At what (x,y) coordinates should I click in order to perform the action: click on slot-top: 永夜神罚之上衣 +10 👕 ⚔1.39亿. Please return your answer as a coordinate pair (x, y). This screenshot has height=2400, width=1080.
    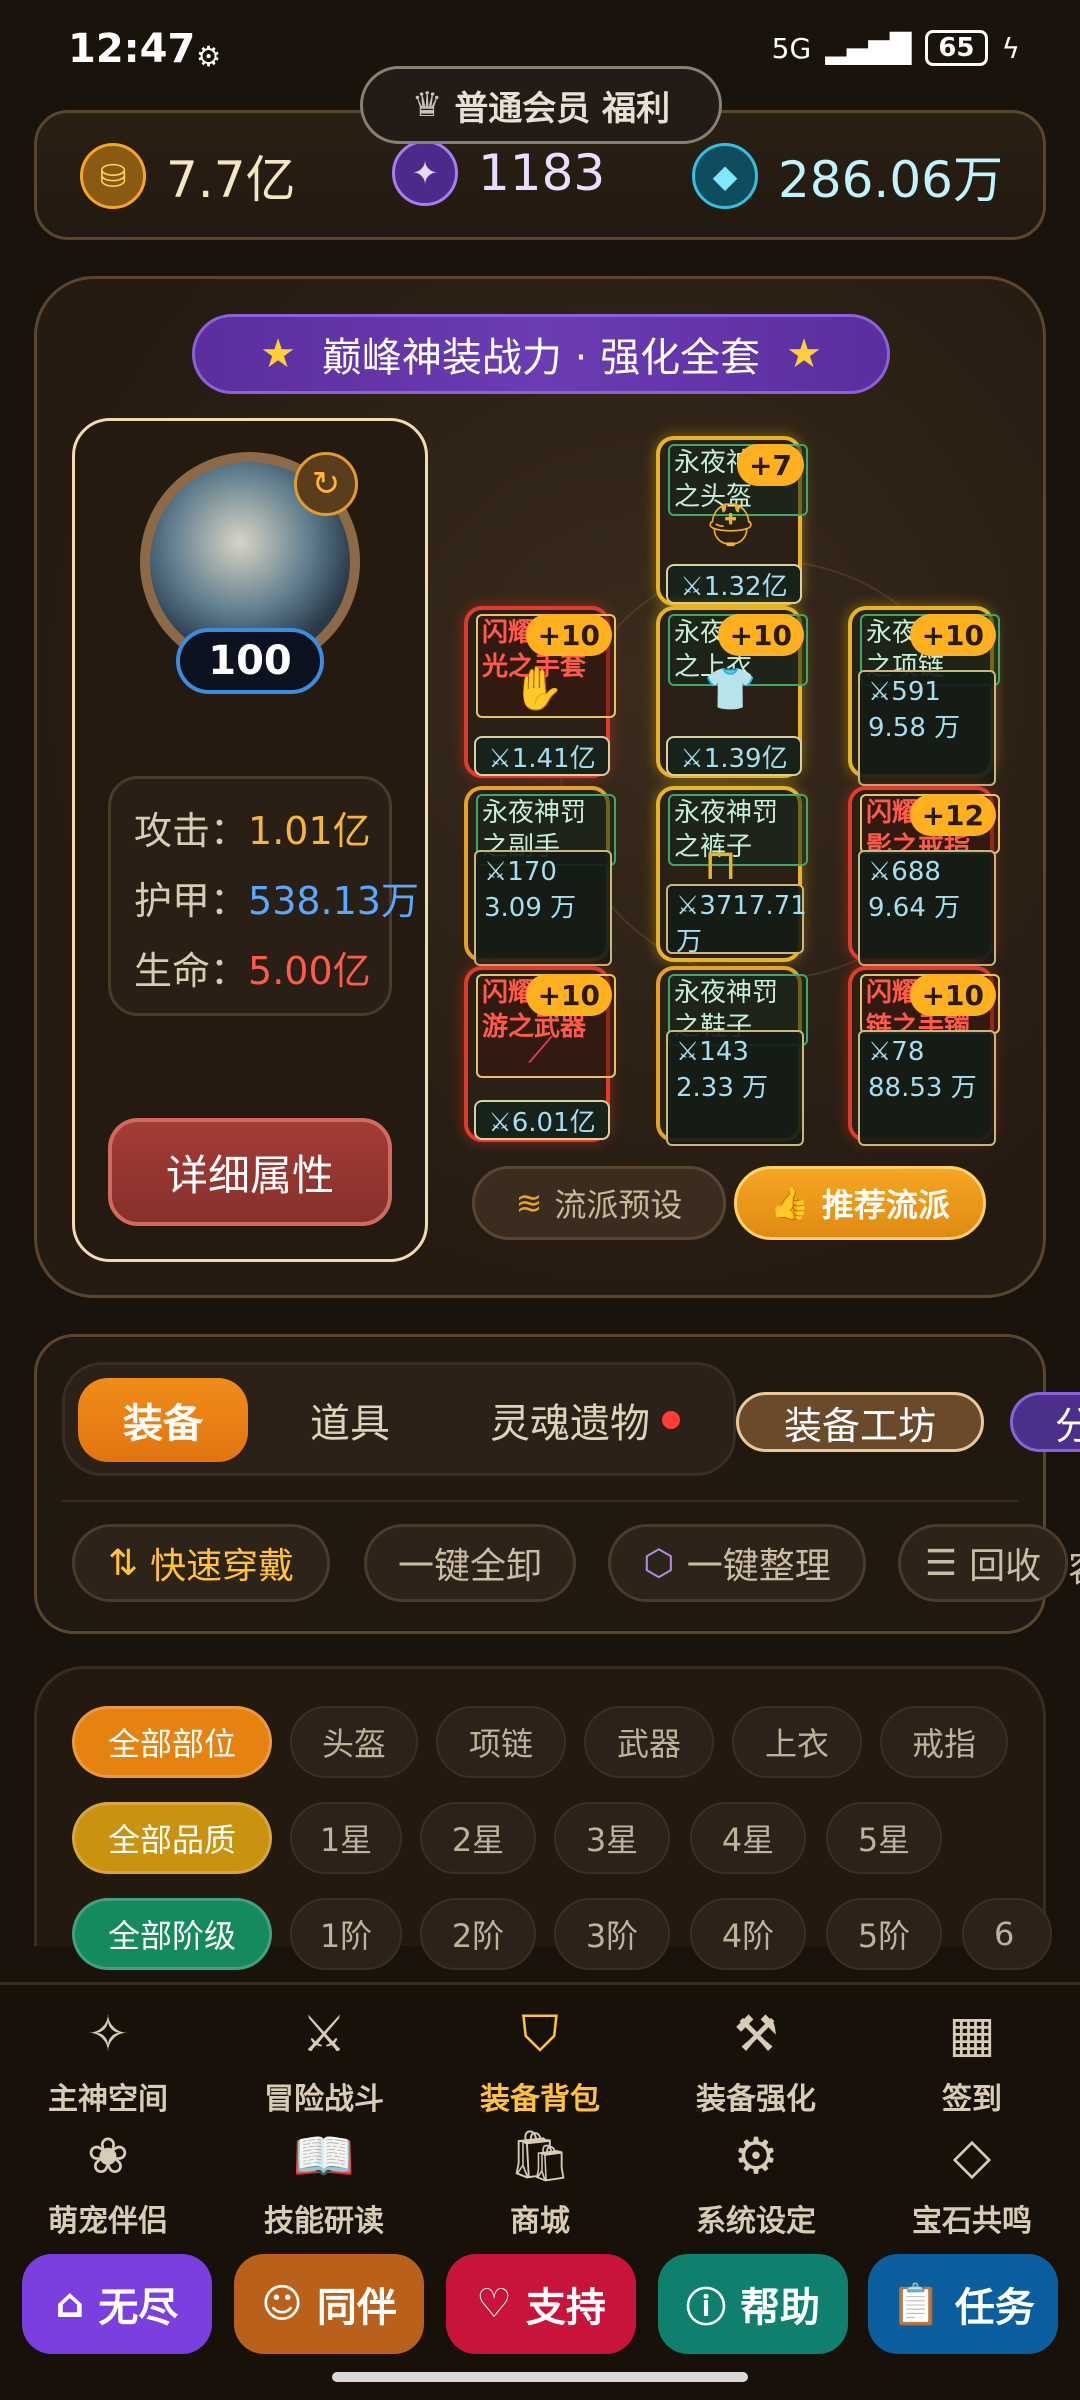
    Looking at the image, I should click on (732, 692).